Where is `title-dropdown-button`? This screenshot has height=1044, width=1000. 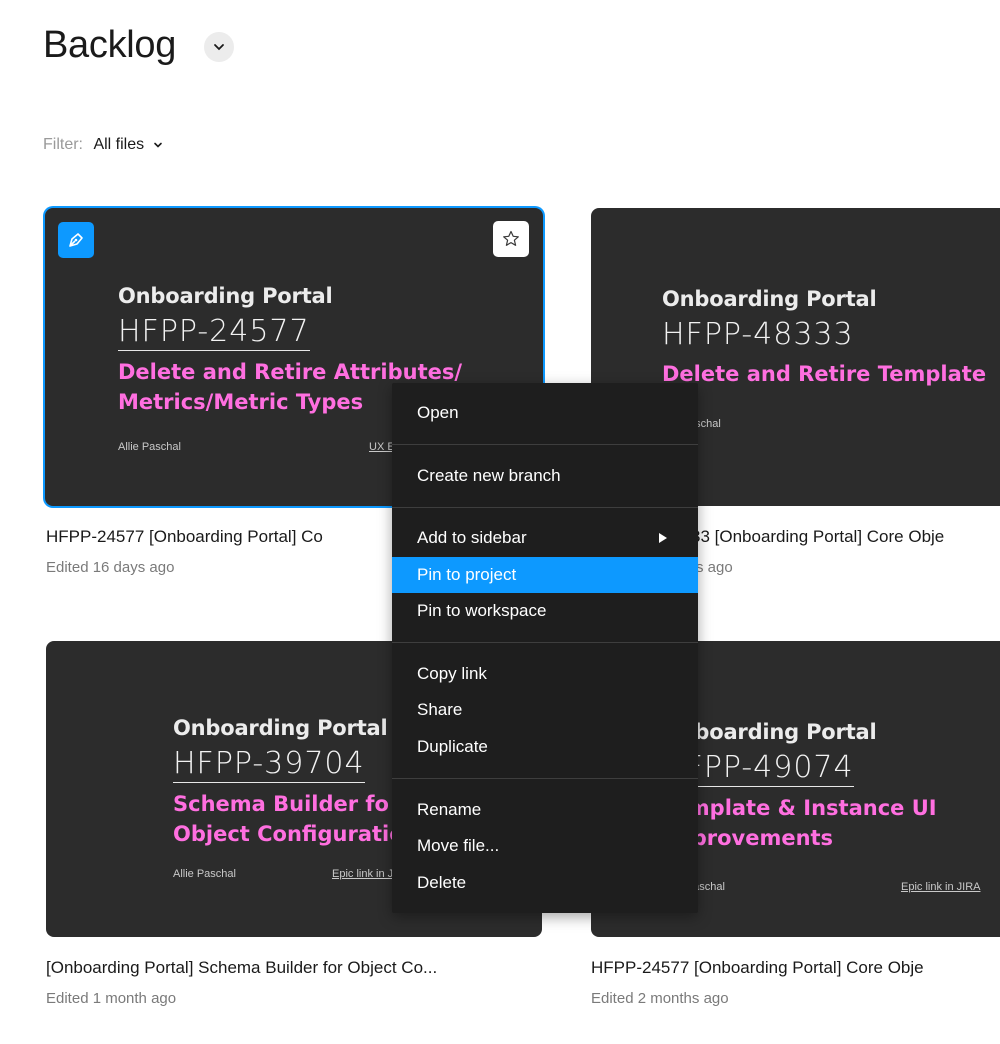
title-dropdown-button is located at coordinates (219, 47).